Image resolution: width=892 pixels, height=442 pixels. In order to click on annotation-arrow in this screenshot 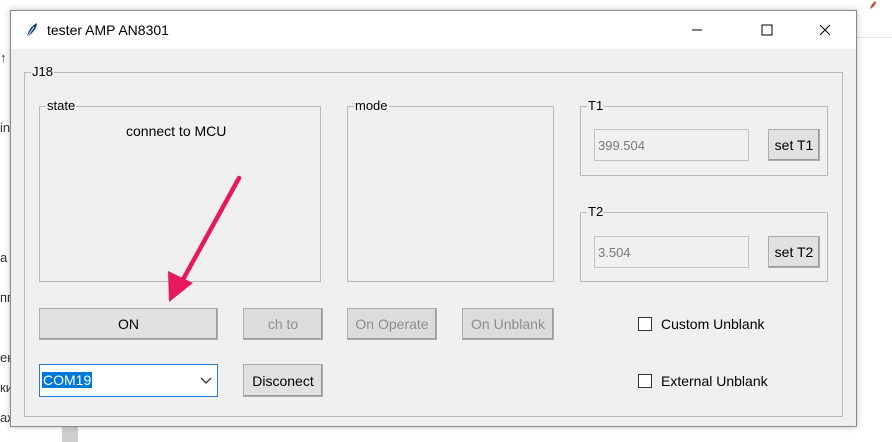, I will do `click(205, 238)`.